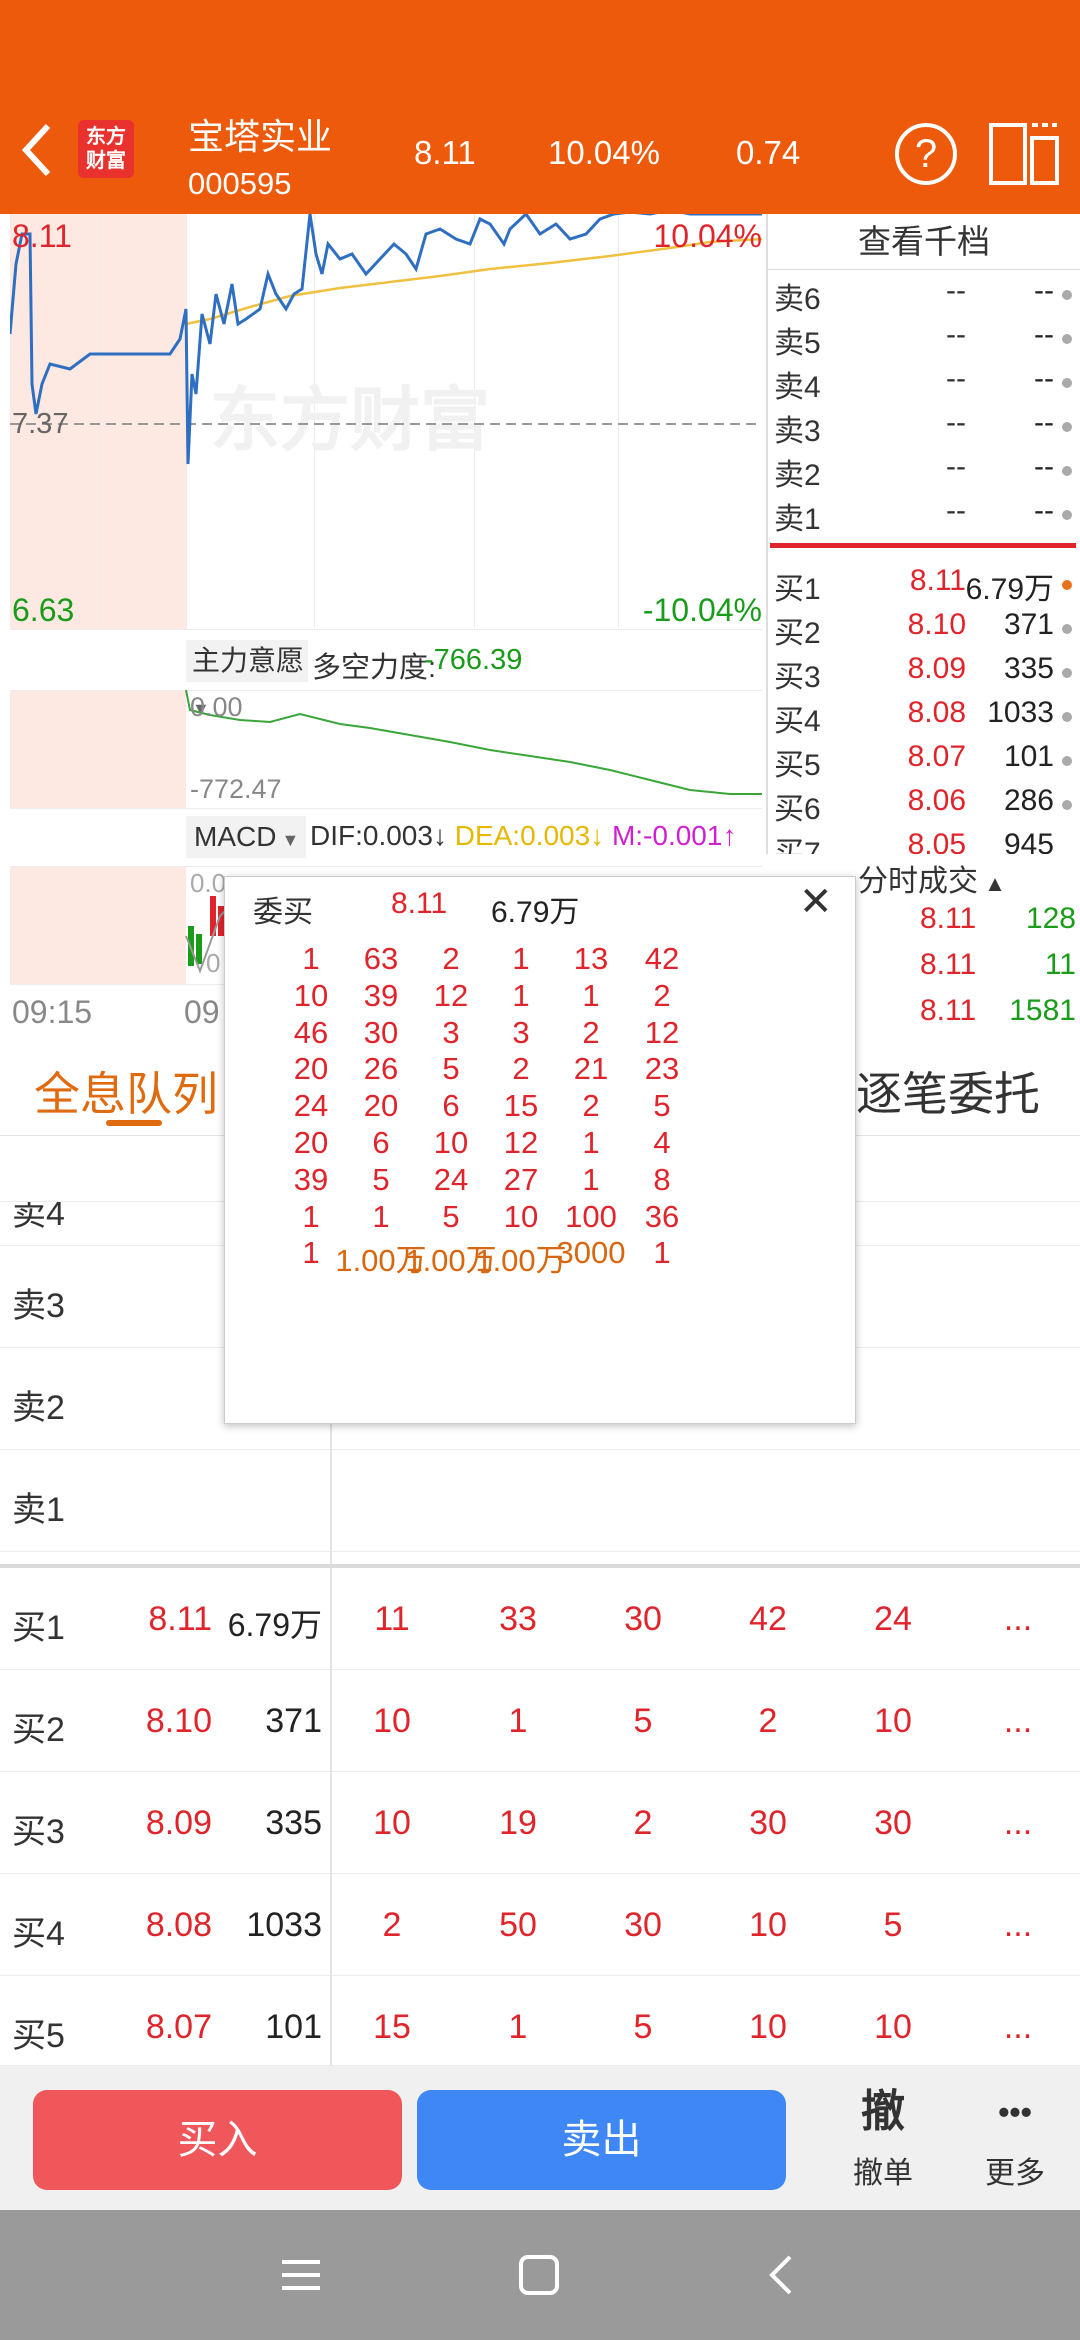 The width and height of the screenshot is (1080, 2340). What do you see at coordinates (38, 1217) in the screenshot?
I see `queue-label: 卖4` at bounding box center [38, 1217].